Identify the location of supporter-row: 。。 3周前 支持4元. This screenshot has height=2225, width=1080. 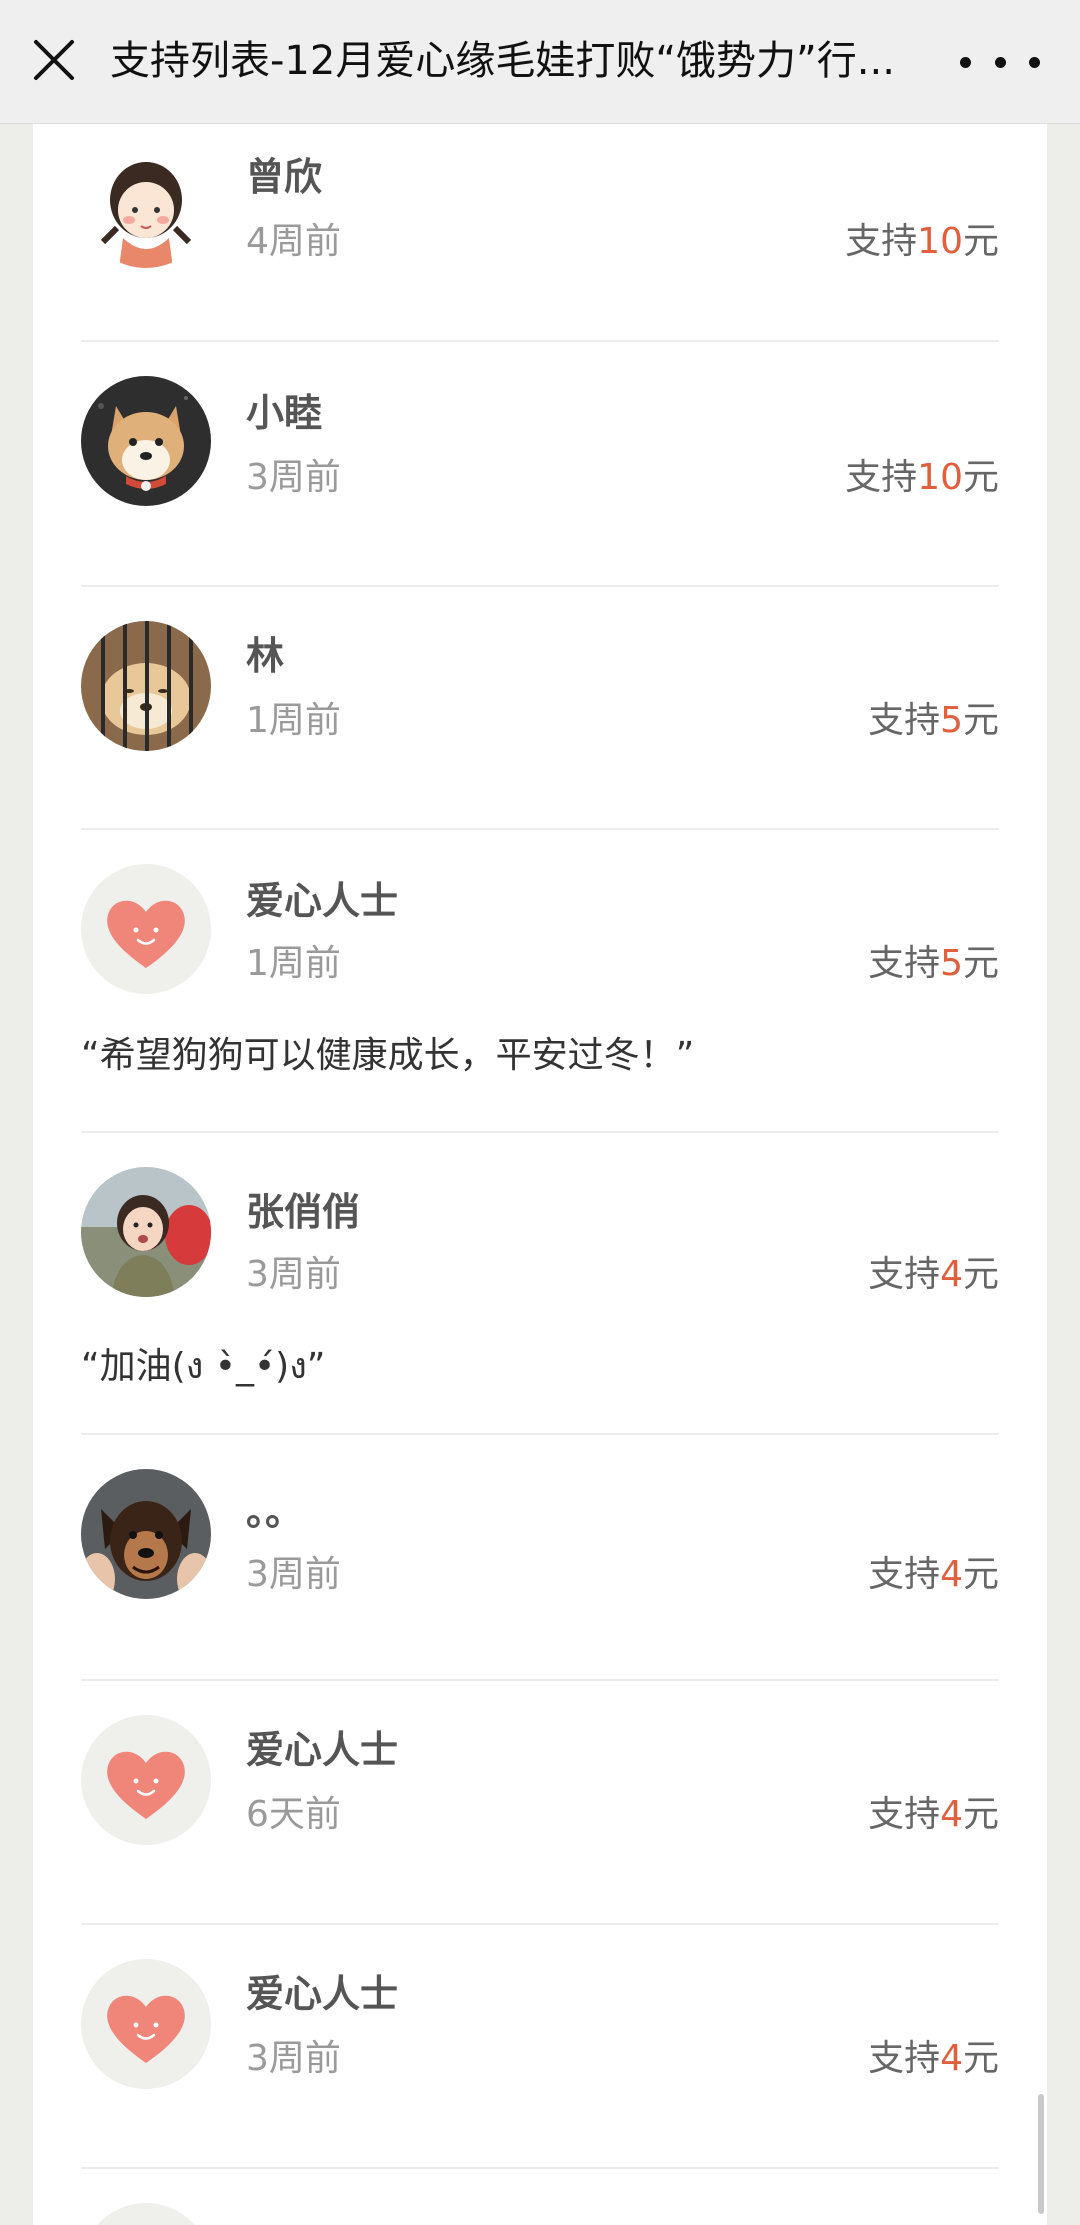
(540, 1558).